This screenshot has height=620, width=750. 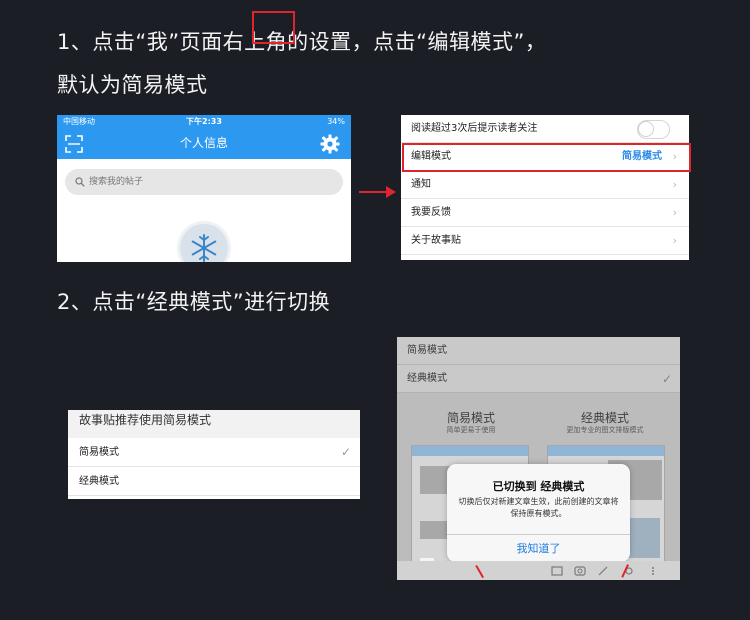 What do you see at coordinates (421, 184) in the screenshot?
I see `settings-row-label: 通知` at bounding box center [421, 184].